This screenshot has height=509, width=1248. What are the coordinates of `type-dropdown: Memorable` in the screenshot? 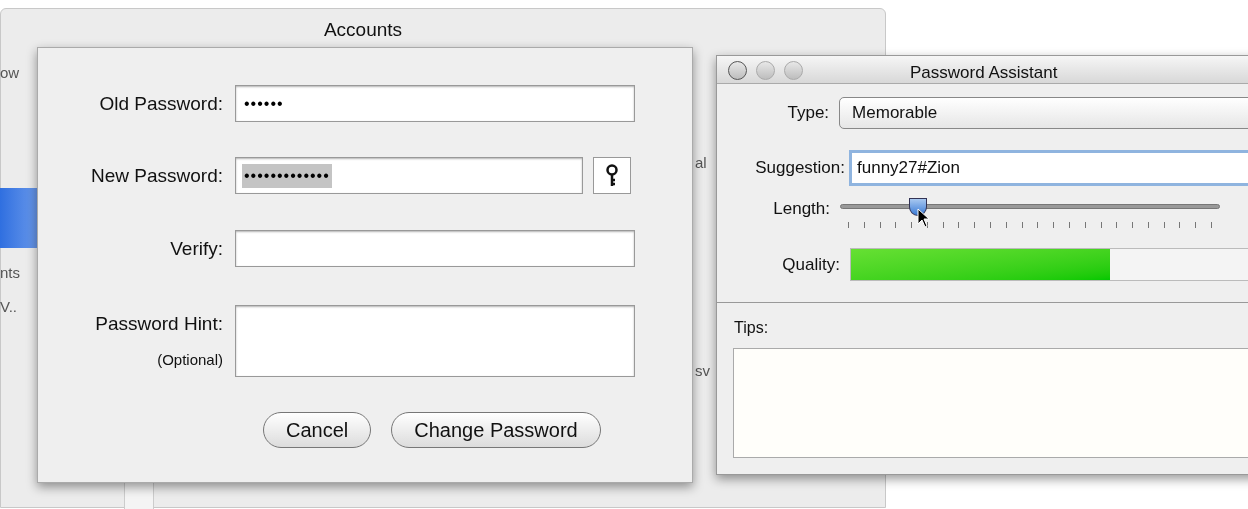 It's located at (1043, 113).